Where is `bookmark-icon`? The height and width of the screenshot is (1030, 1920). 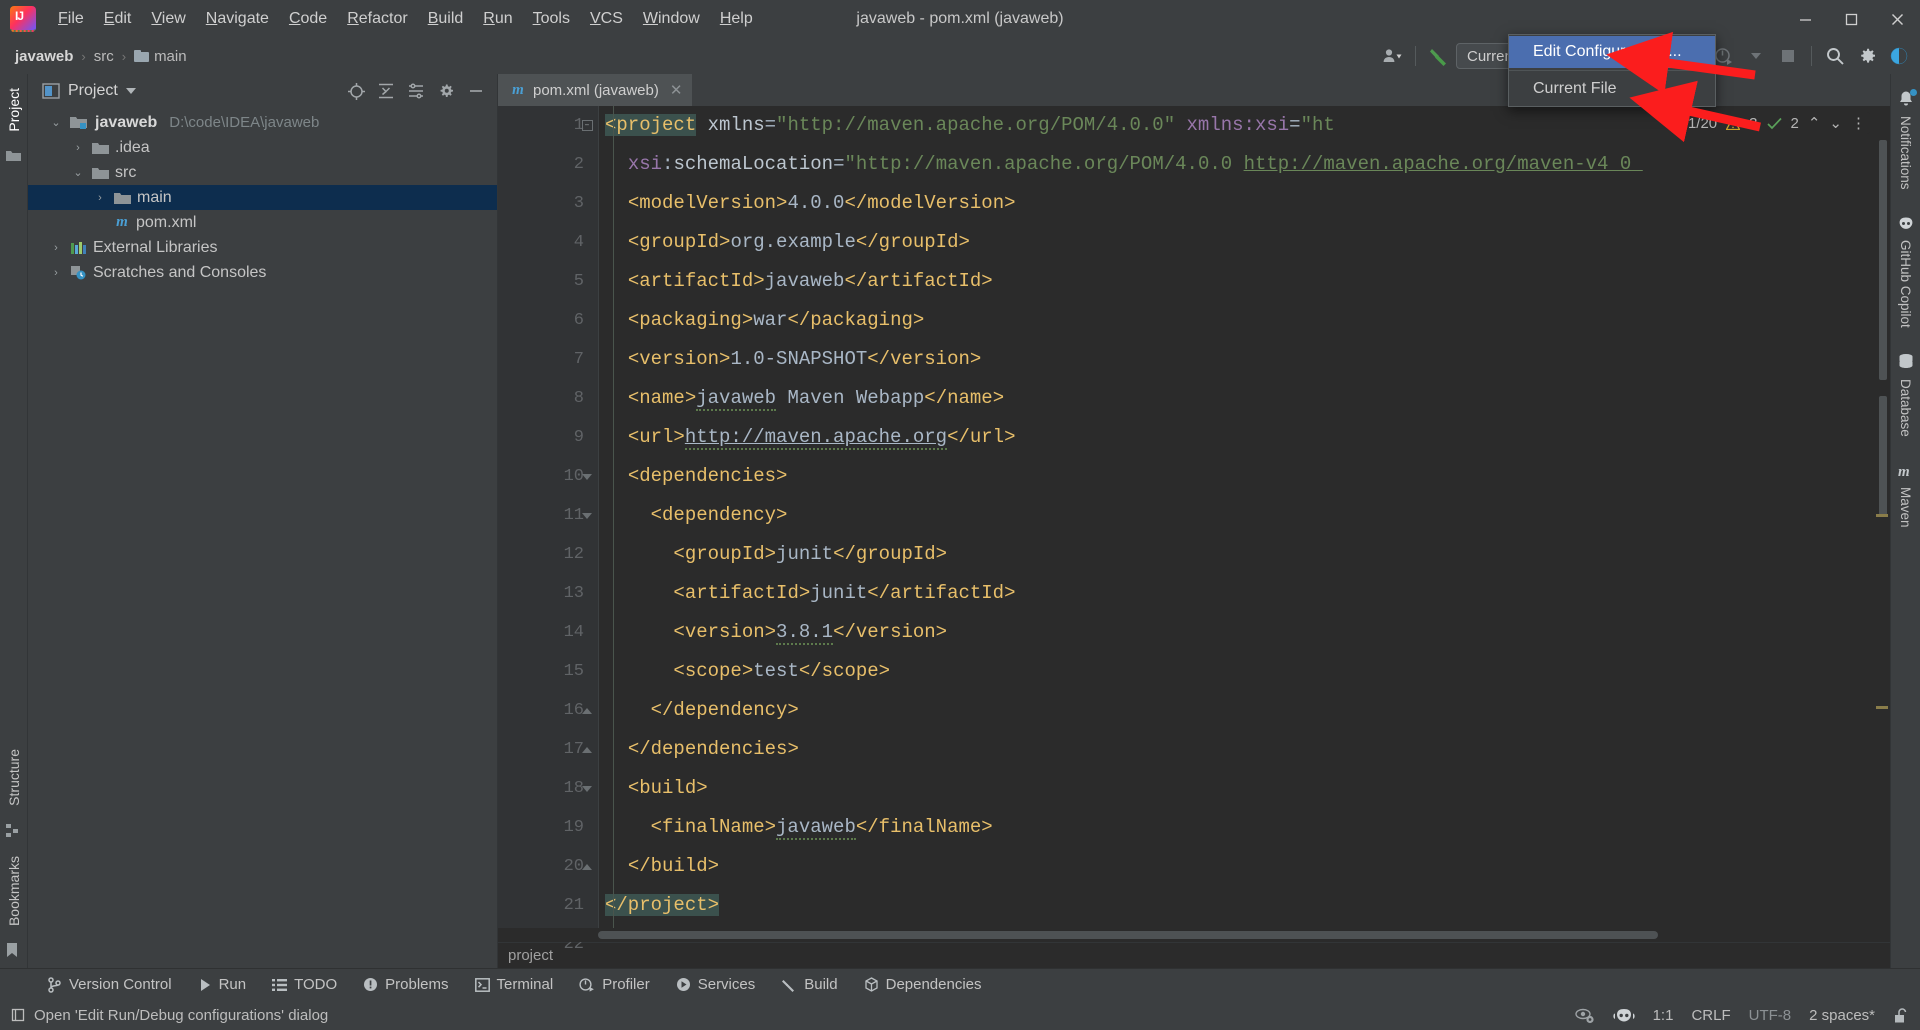 bookmark-icon is located at coordinates (14, 951).